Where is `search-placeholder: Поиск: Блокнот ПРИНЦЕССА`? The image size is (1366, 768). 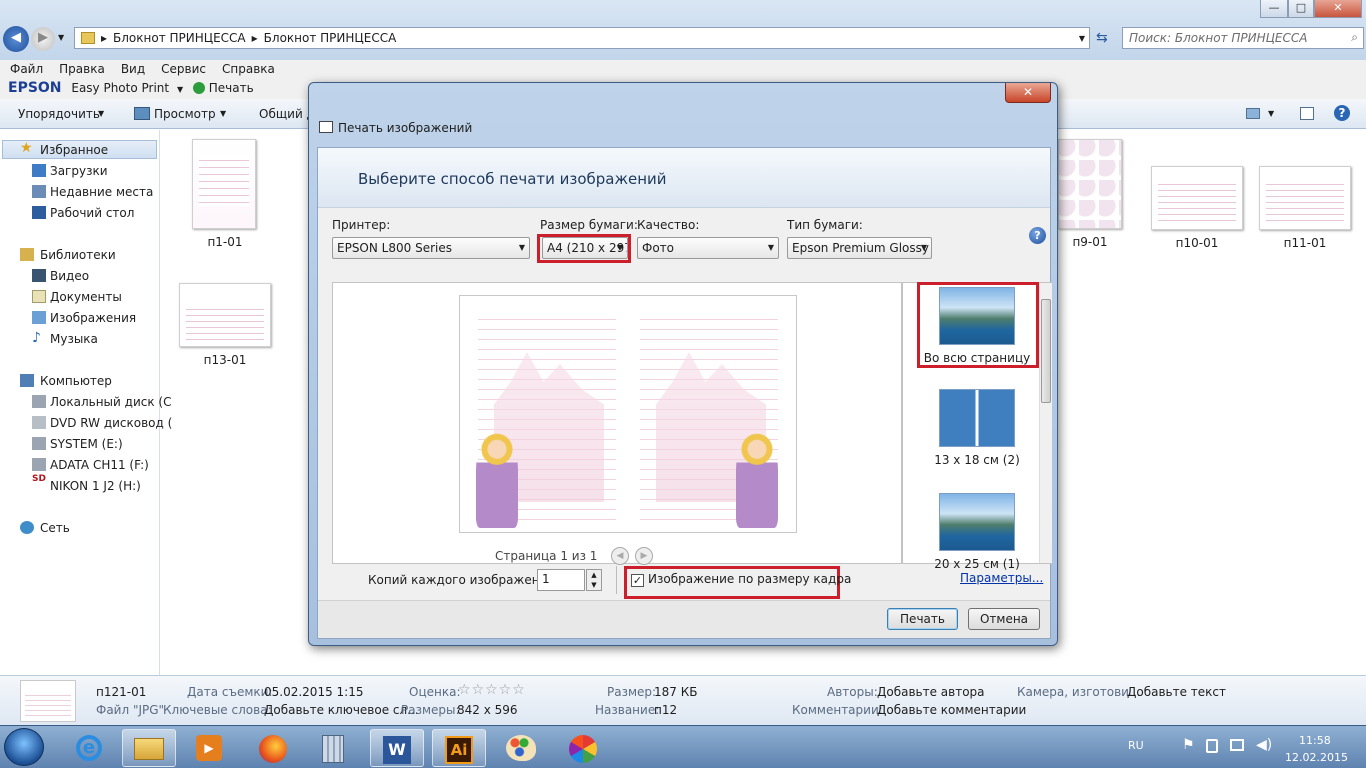
search-placeholder: Поиск: Блокнот ПРИНЦЕССА is located at coordinates (1218, 38).